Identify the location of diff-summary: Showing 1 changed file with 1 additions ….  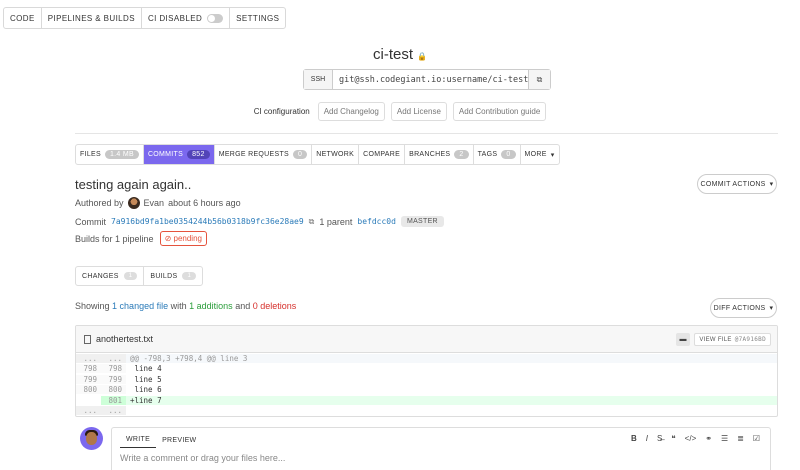
(185, 306).